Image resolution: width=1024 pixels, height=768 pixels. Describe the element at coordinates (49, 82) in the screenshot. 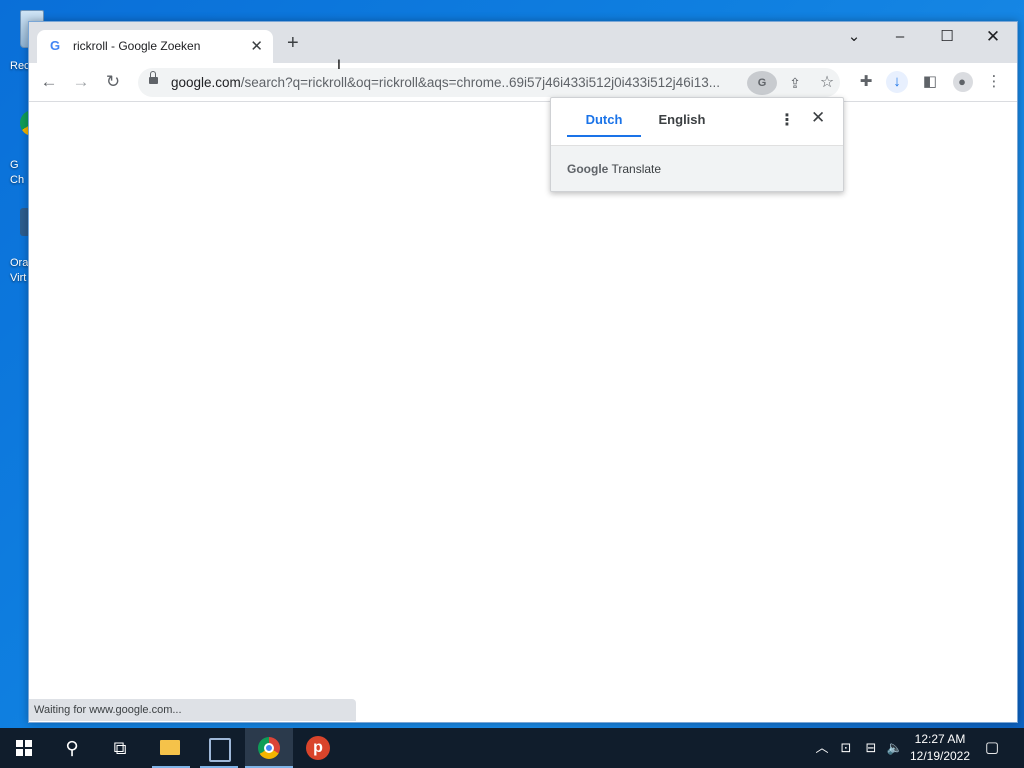

I see `back-button: ←` at that location.